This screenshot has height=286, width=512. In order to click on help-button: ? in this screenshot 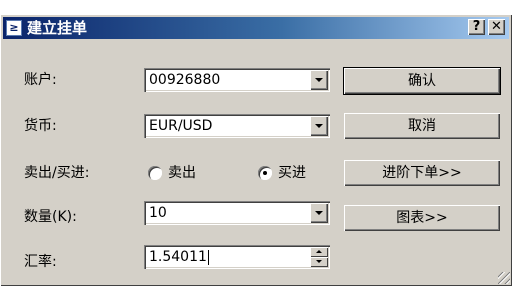, I will do `click(476, 27)`.